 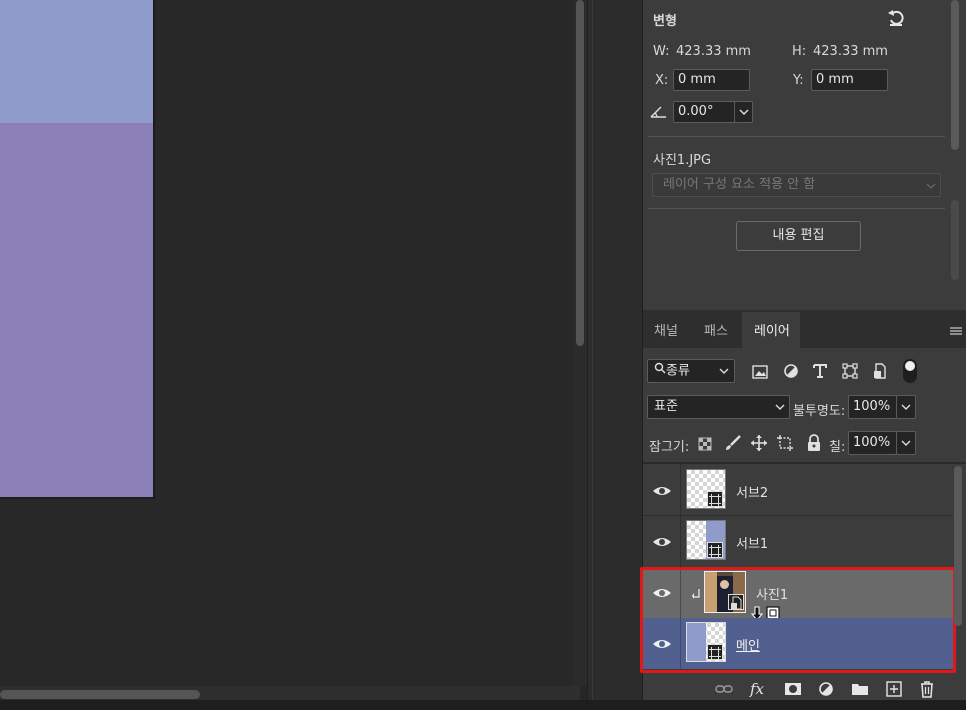 What do you see at coordinates (820, 371) in the screenshot?
I see `filter-type-icon` at bounding box center [820, 371].